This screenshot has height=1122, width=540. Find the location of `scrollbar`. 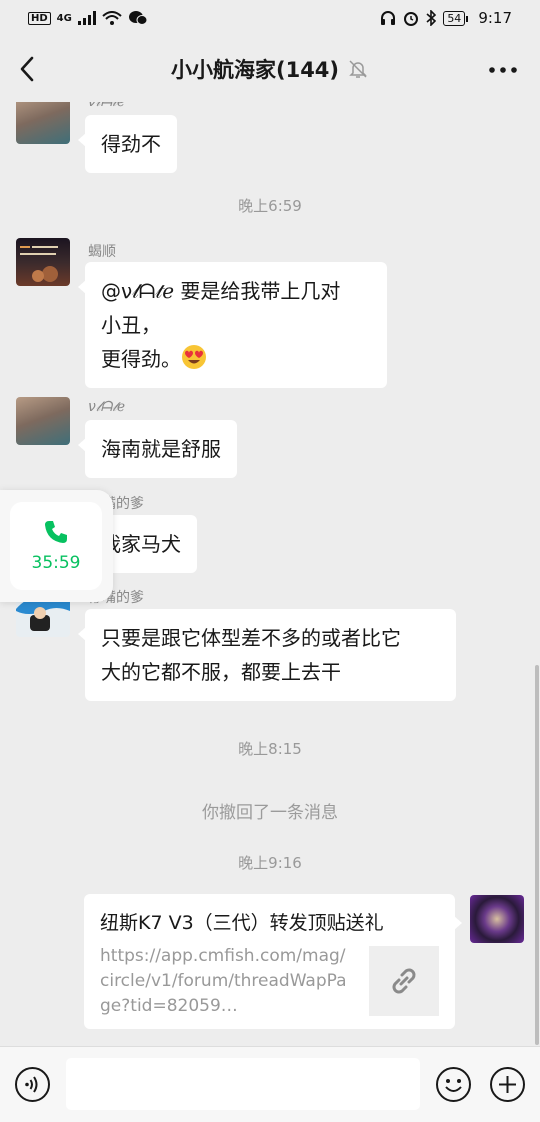

scrollbar is located at coordinates (537, 855).